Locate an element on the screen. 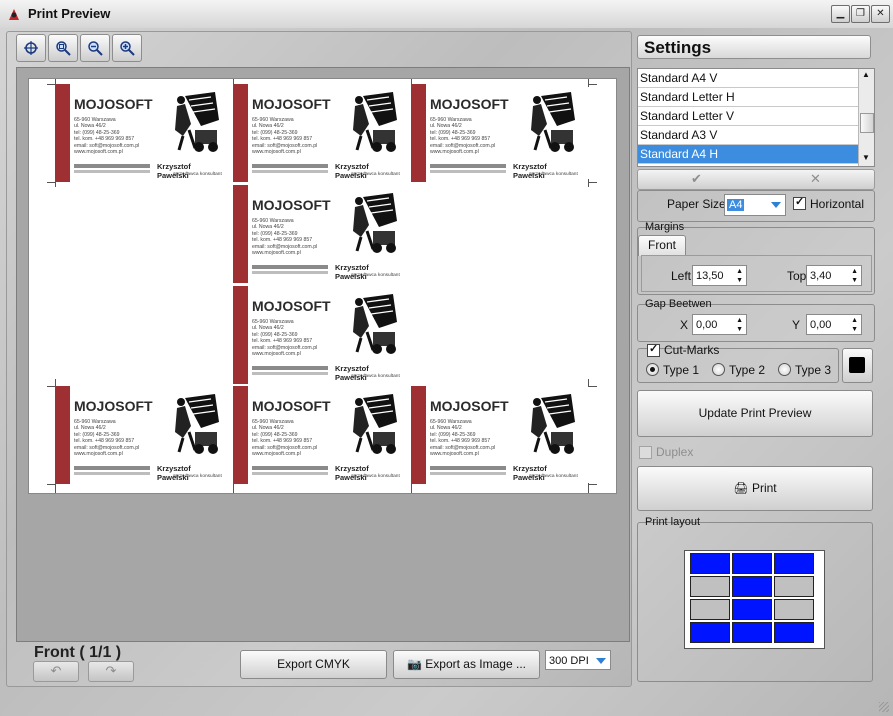  scroll-down-icon: ▼ is located at coordinates (866, 159).